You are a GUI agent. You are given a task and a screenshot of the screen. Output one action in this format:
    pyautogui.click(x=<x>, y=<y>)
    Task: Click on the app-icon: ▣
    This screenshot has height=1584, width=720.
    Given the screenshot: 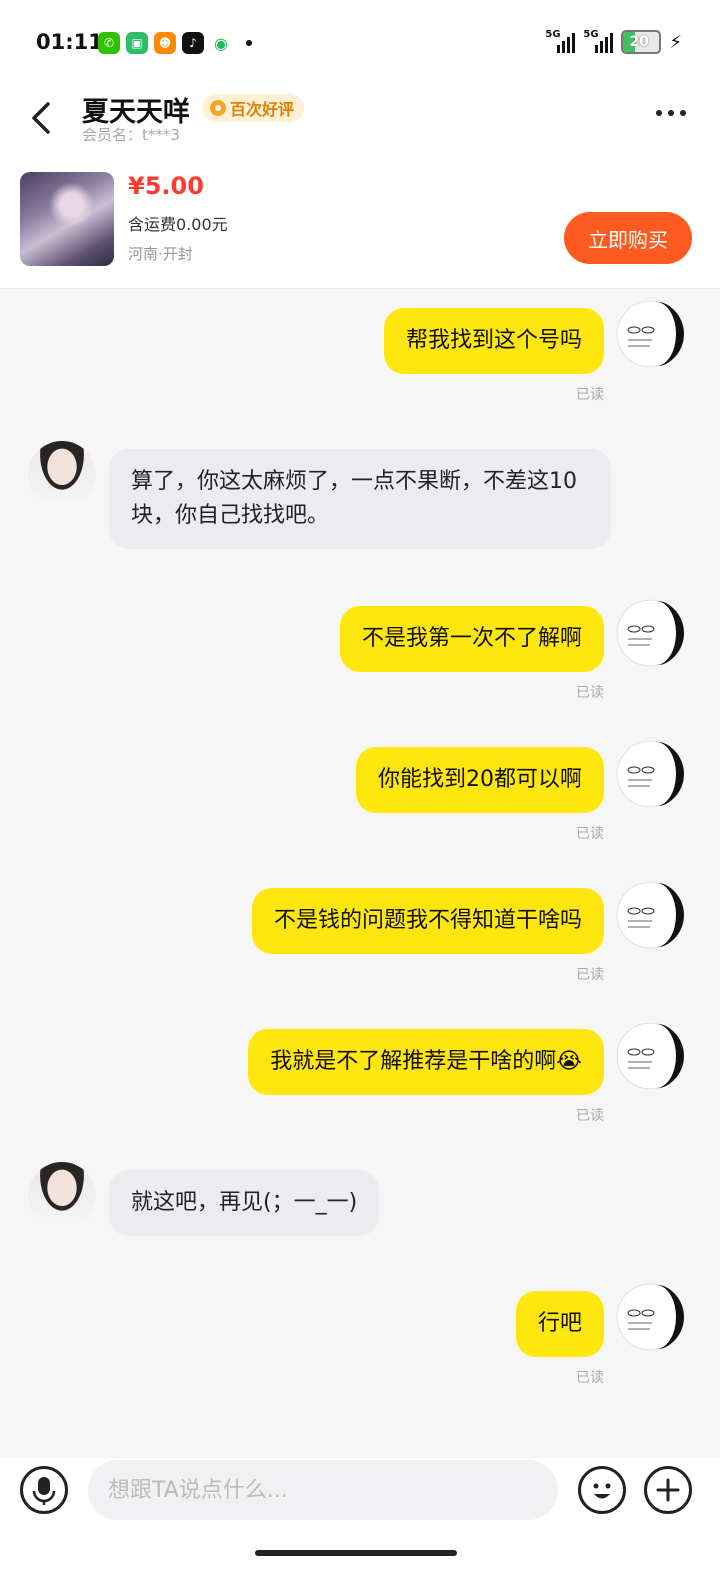 What is the action you would take?
    pyautogui.click(x=137, y=43)
    